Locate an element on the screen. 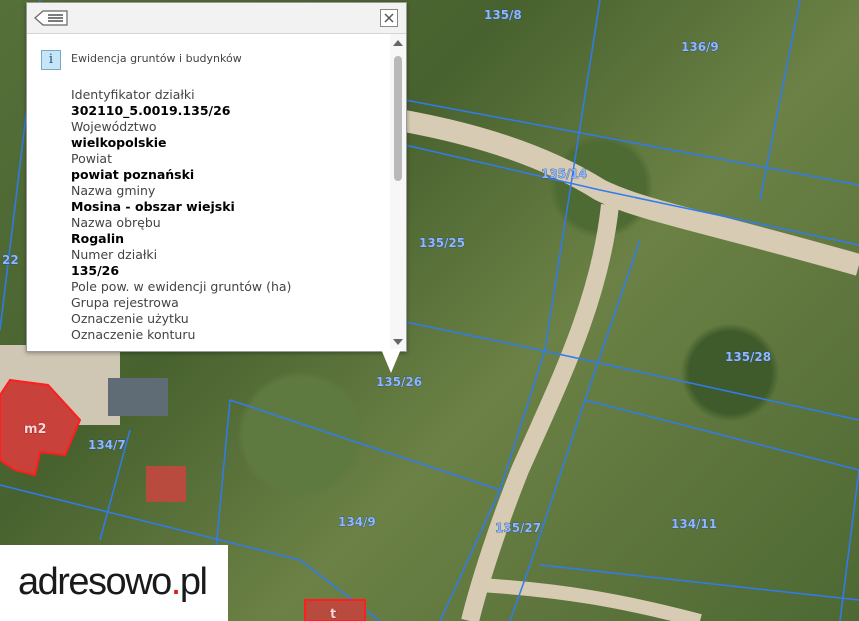 The image size is (859, 621). attribute-label: Oznaczenie użytku is located at coordinates (130, 318).